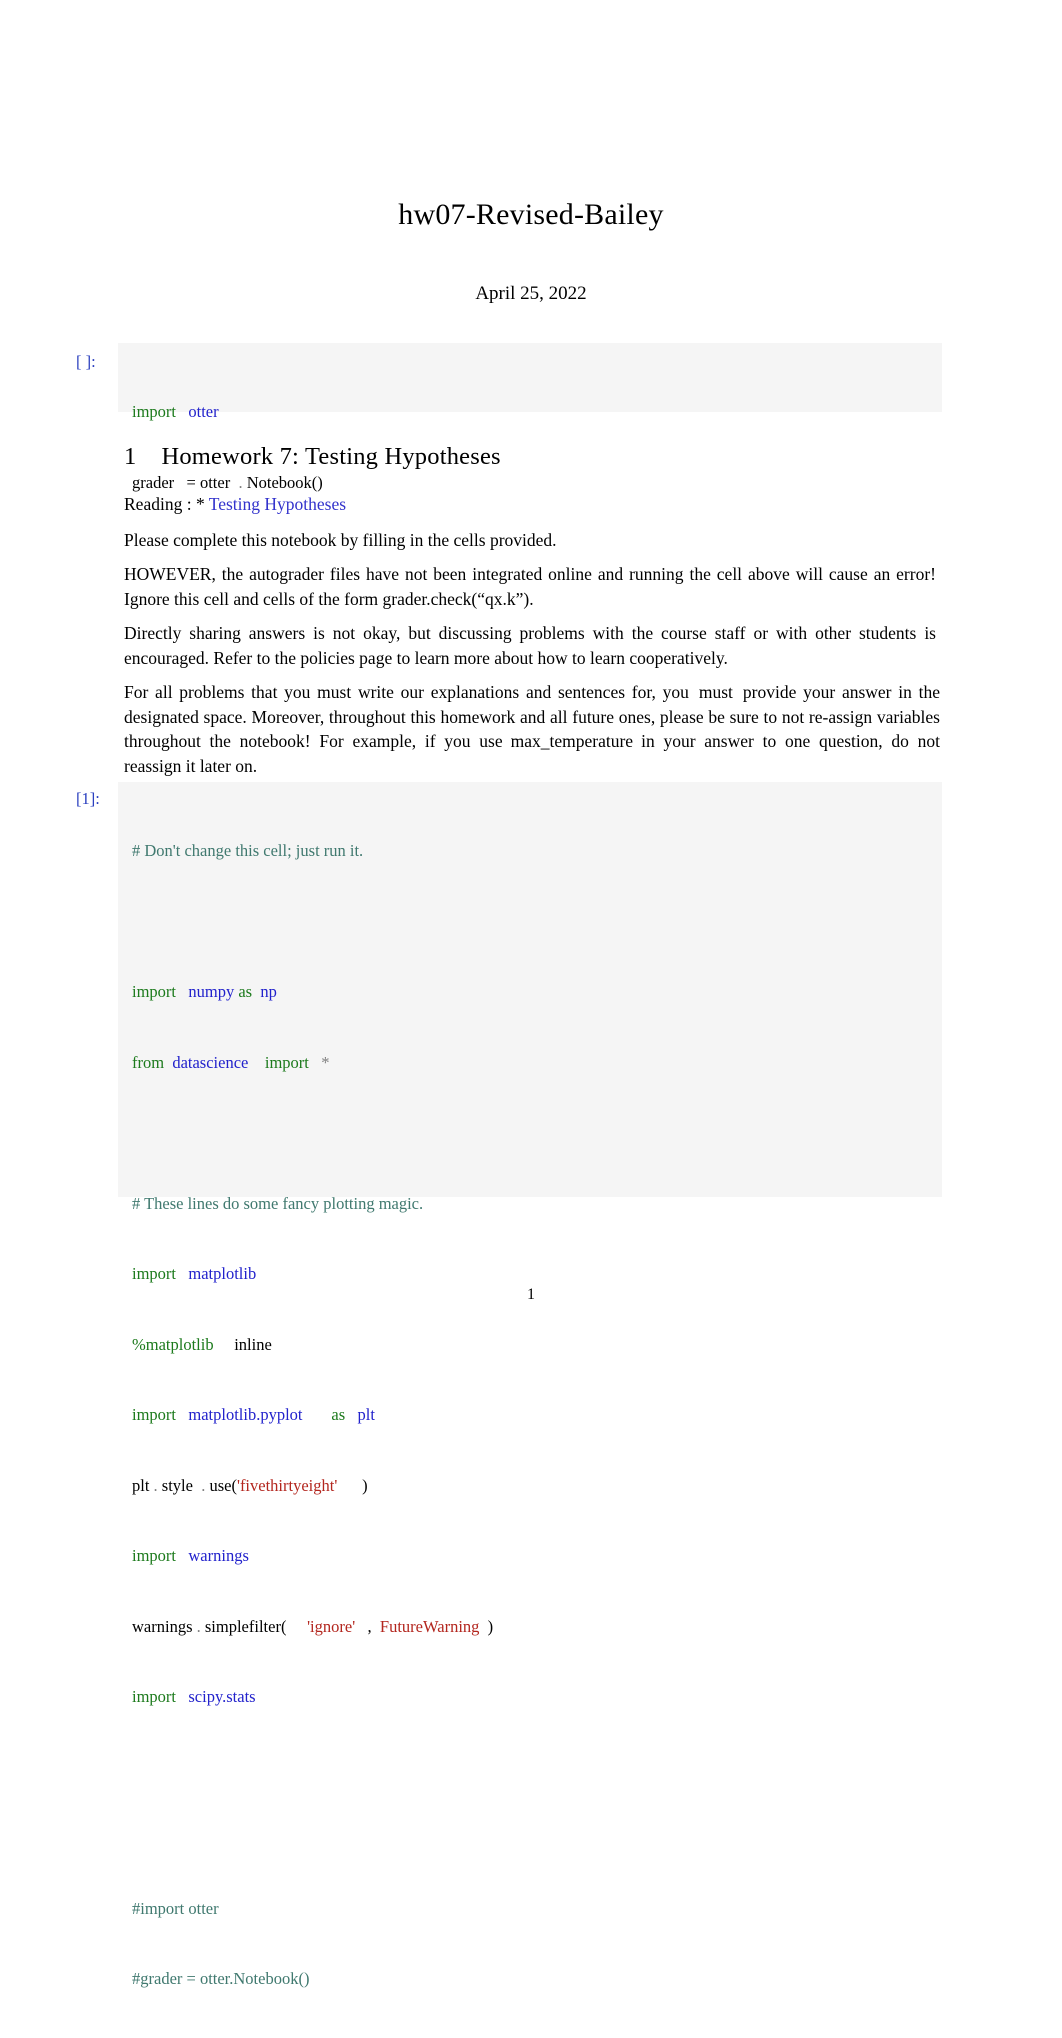  What do you see at coordinates (162, 1626) in the screenshot?
I see `object-warnings: warnings` at bounding box center [162, 1626].